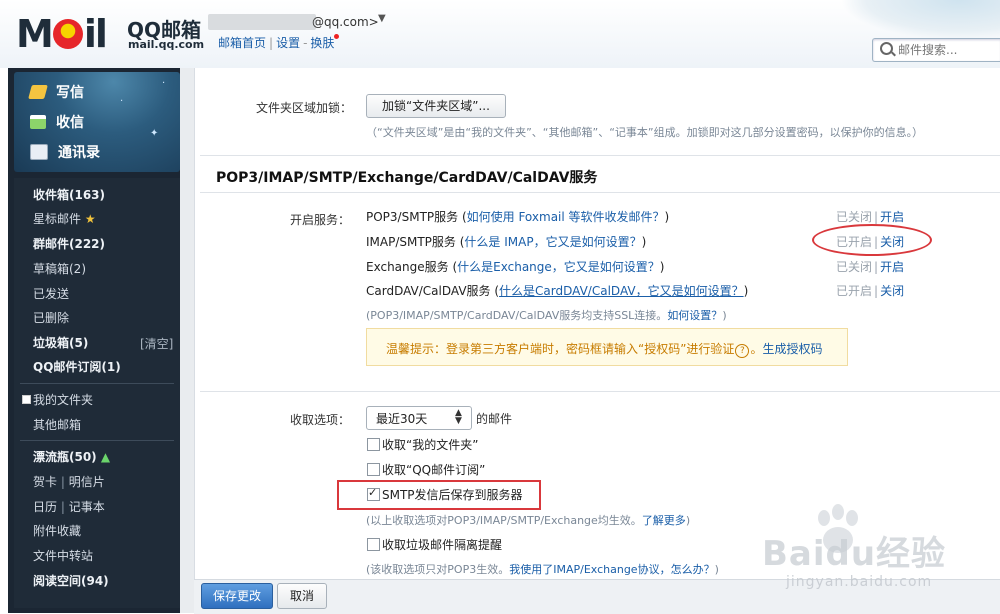 The image size is (1000, 614). I want to click on folder-other-mailboxes: 其他邮箱, so click(57, 424).